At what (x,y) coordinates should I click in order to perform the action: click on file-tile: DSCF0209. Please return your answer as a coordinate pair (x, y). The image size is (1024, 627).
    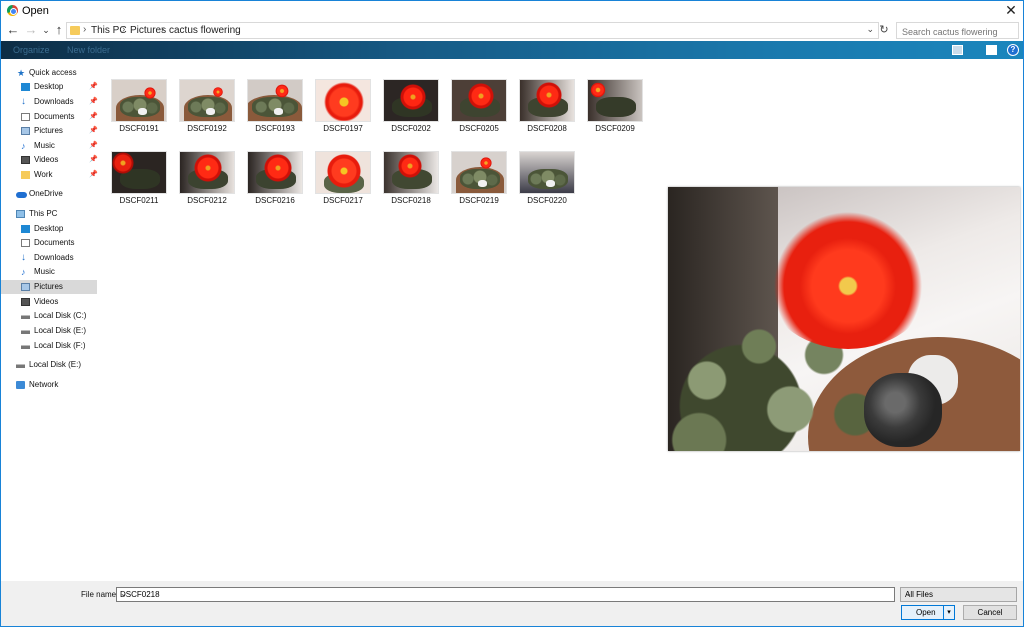
    Looking at the image, I should click on (621, 96).